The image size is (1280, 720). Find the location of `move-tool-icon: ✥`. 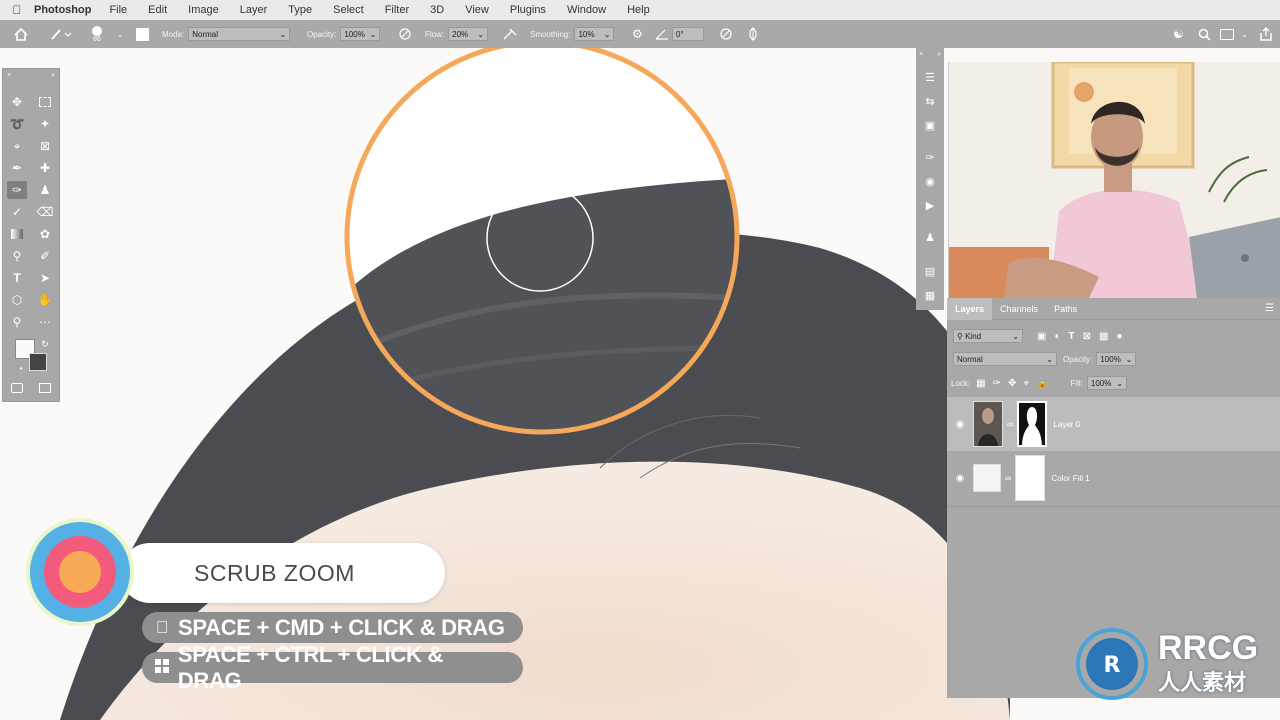

move-tool-icon: ✥ is located at coordinates (17, 102).